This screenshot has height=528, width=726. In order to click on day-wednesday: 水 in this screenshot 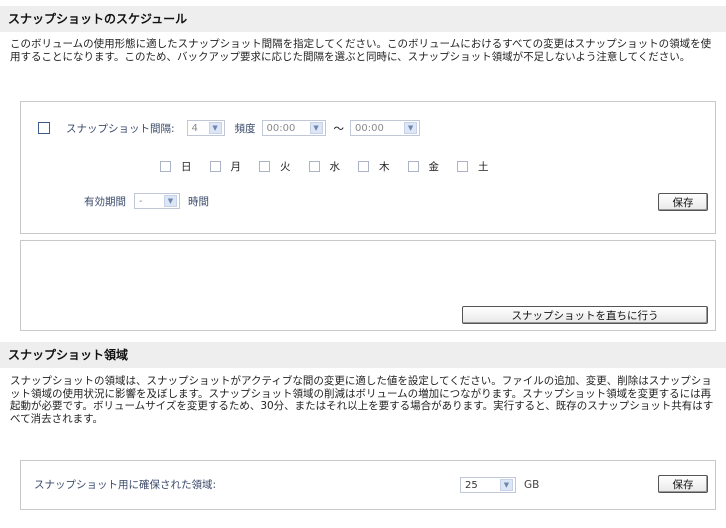, I will do `click(324, 166)`.